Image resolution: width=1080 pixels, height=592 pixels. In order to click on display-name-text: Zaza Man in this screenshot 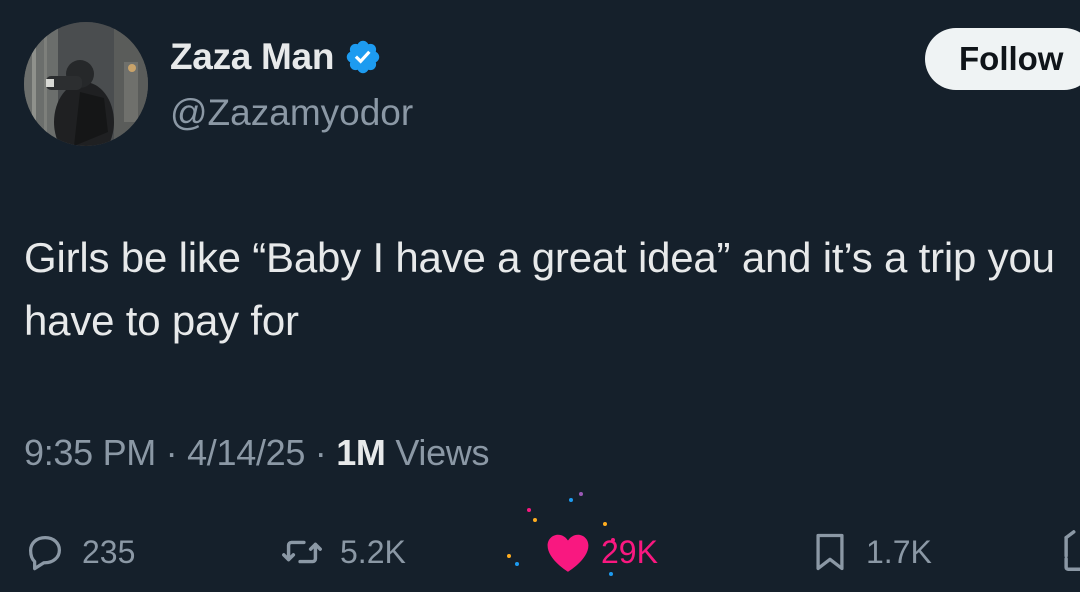, I will do `click(252, 56)`.